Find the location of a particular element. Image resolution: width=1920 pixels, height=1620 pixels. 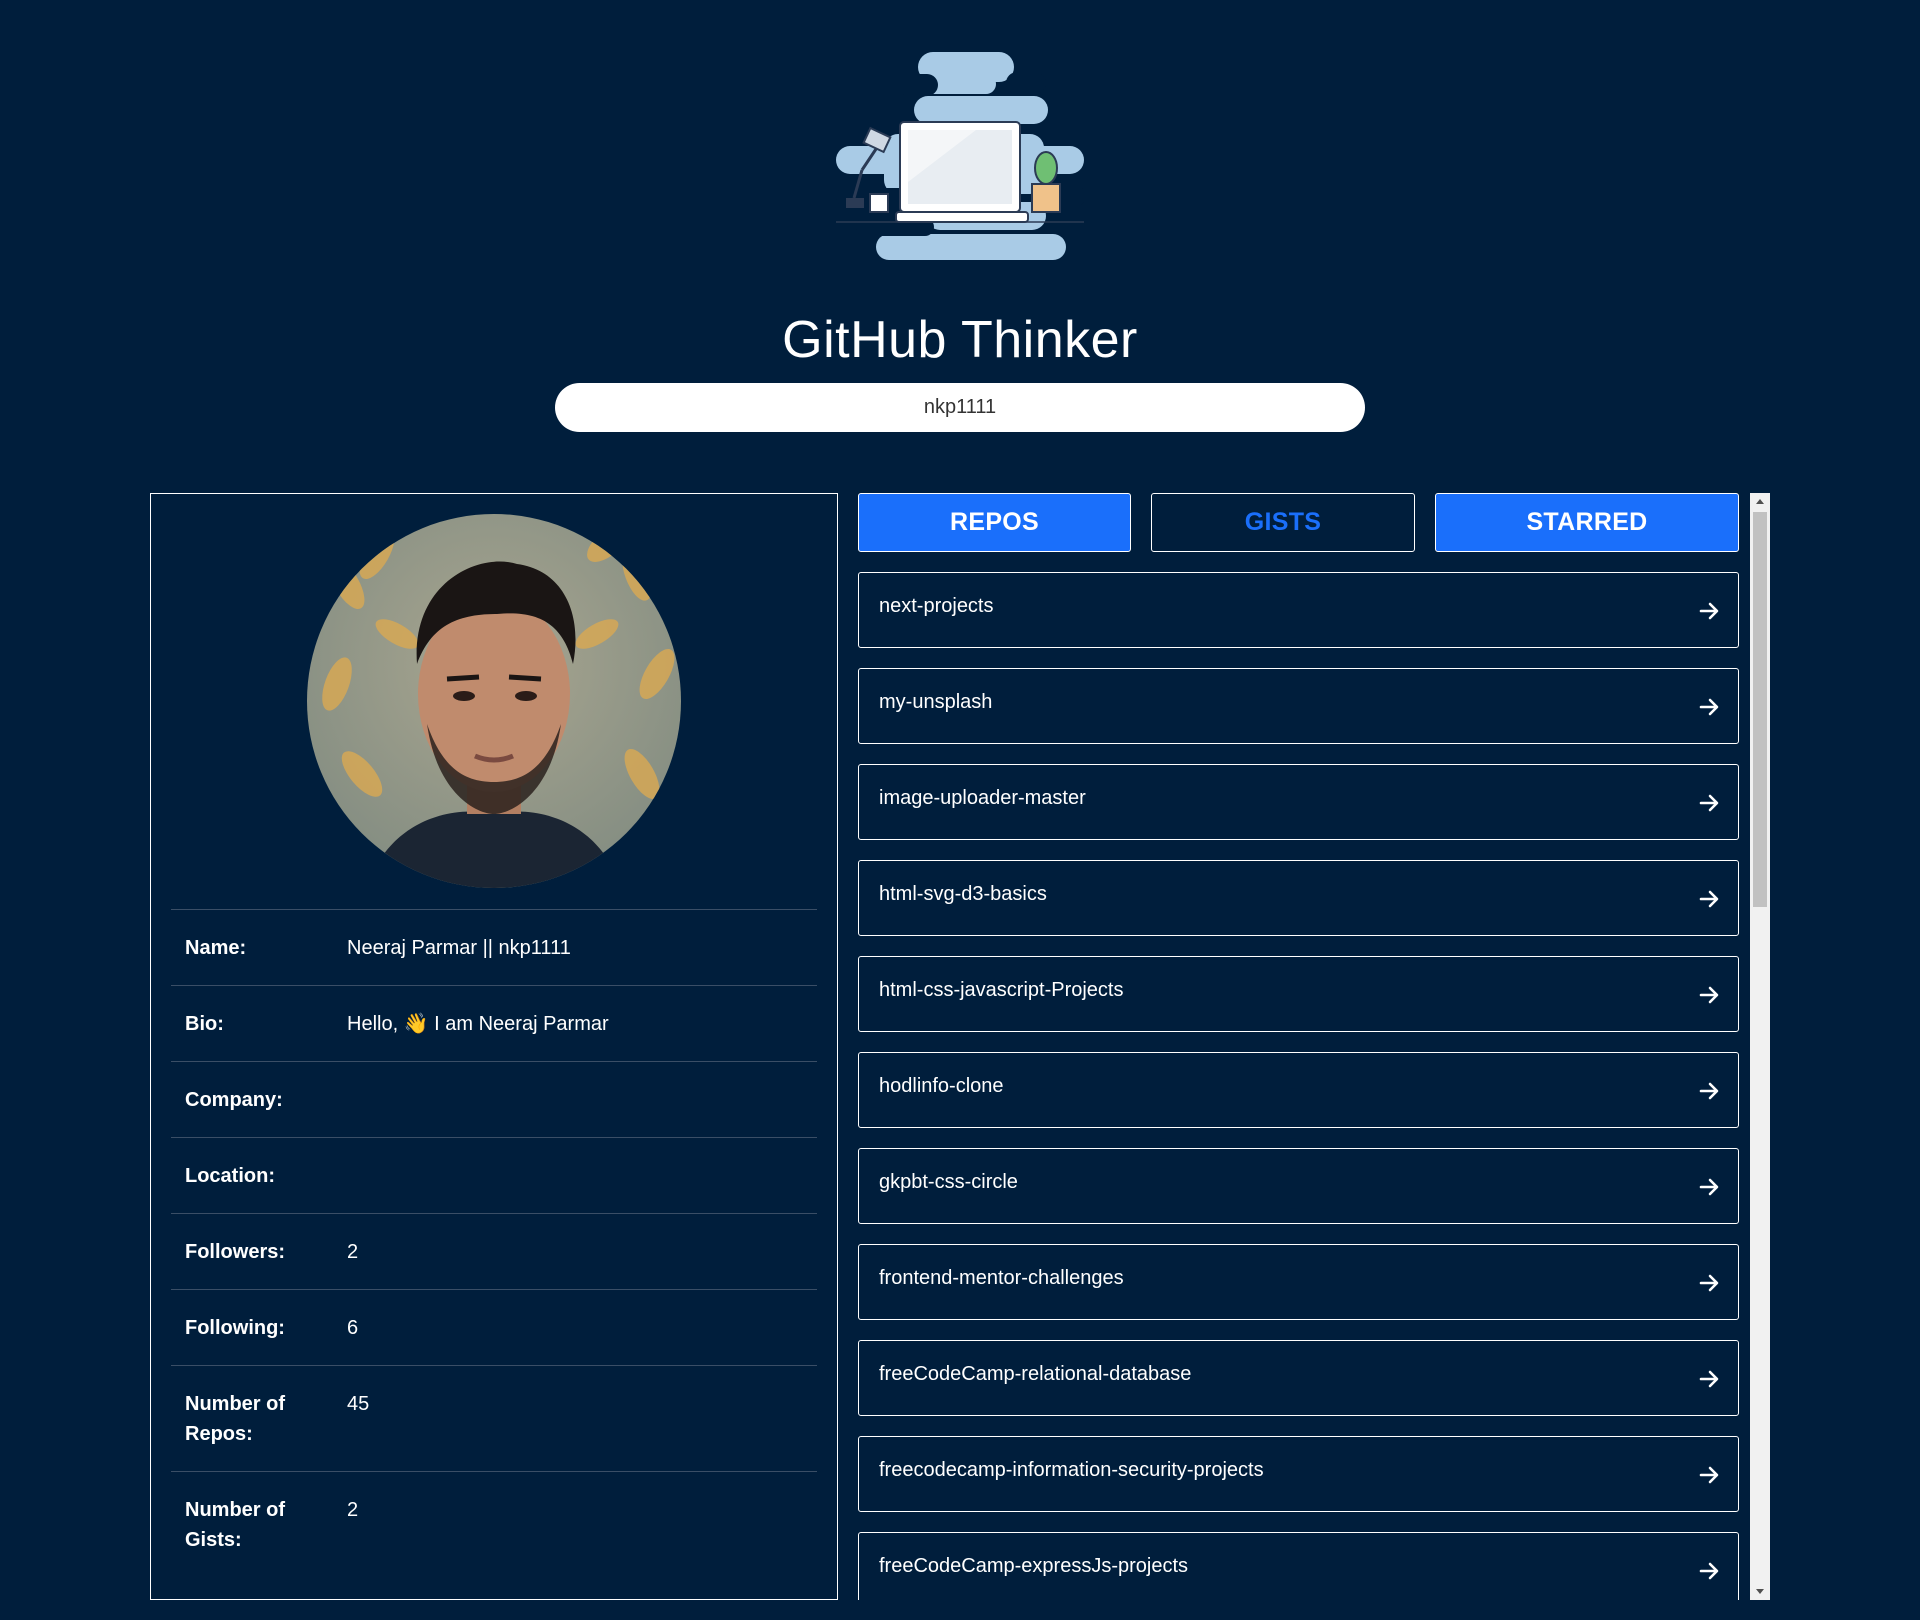

profile-field-label: Number of Gists: is located at coordinates (235, 1525).